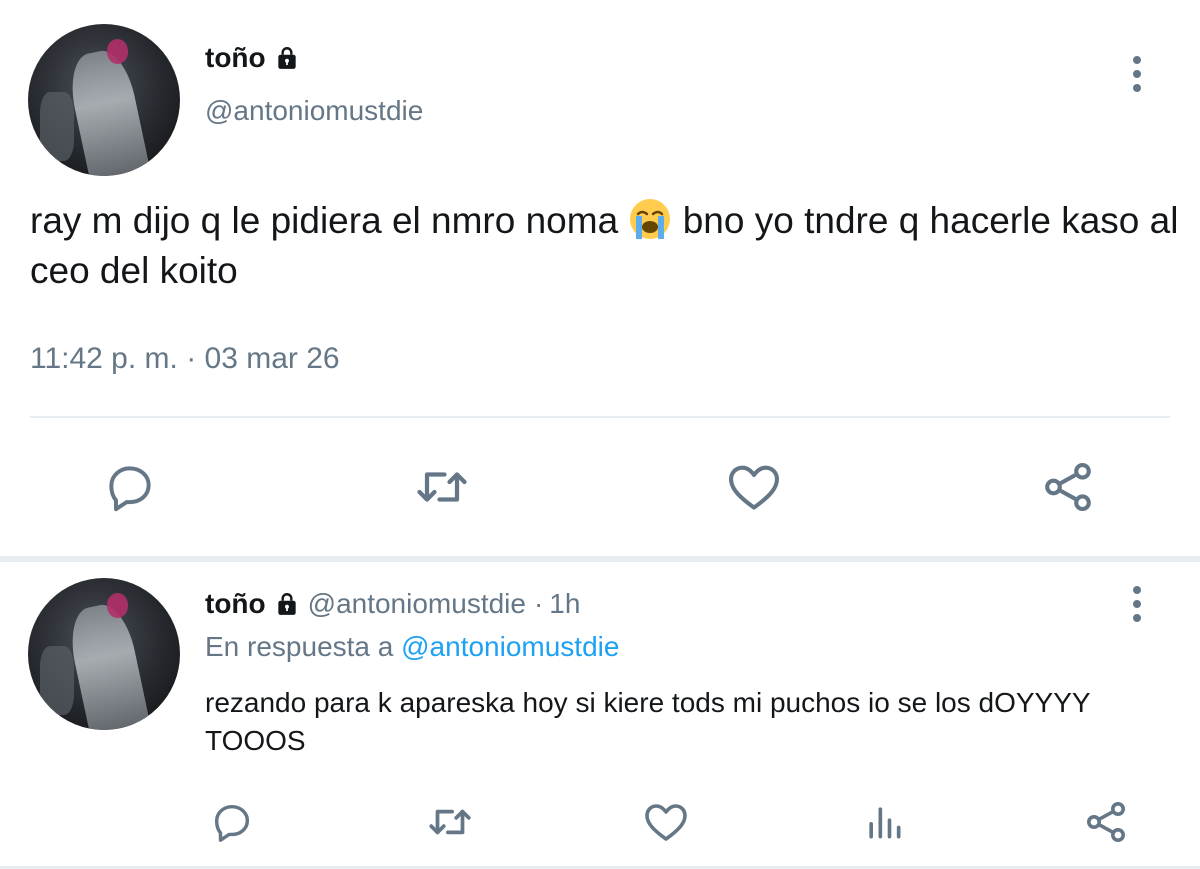 The width and height of the screenshot is (1200, 869). What do you see at coordinates (600, 822) in the screenshot?
I see `reply-actions` at bounding box center [600, 822].